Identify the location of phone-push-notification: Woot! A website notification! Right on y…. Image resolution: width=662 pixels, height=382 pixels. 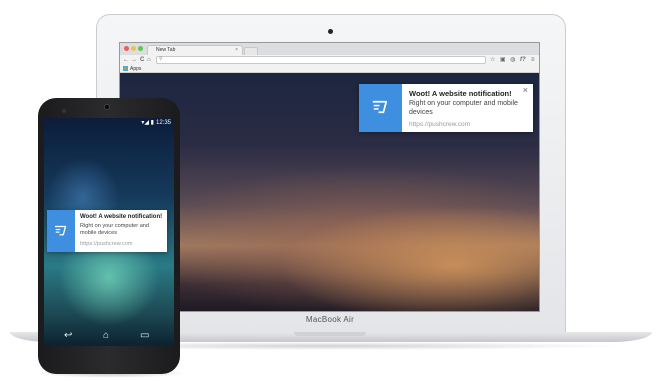
(107, 231).